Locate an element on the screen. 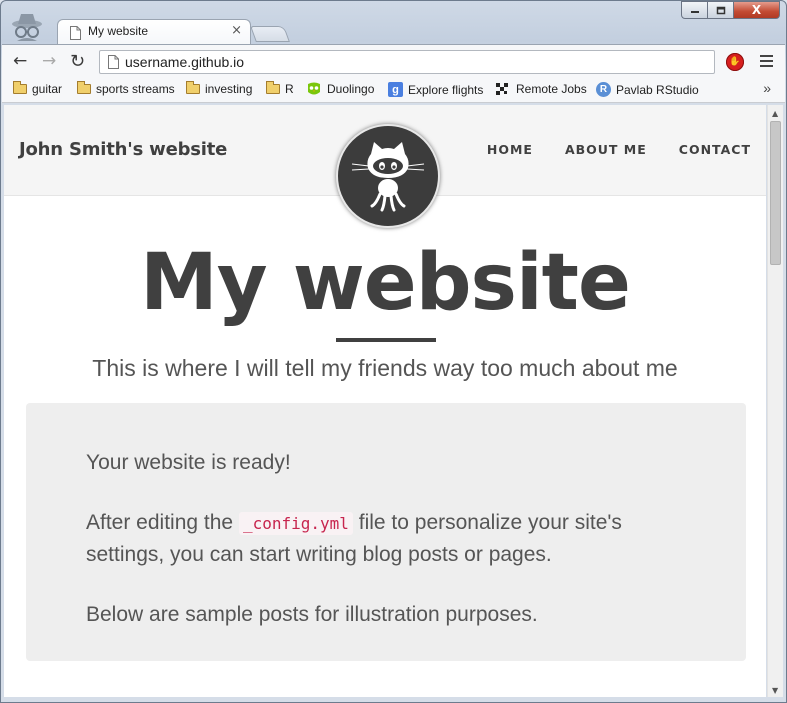 The width and height of the screenshot is (787, 703). close-tab-icon: × is located at coordinates (236, 30).